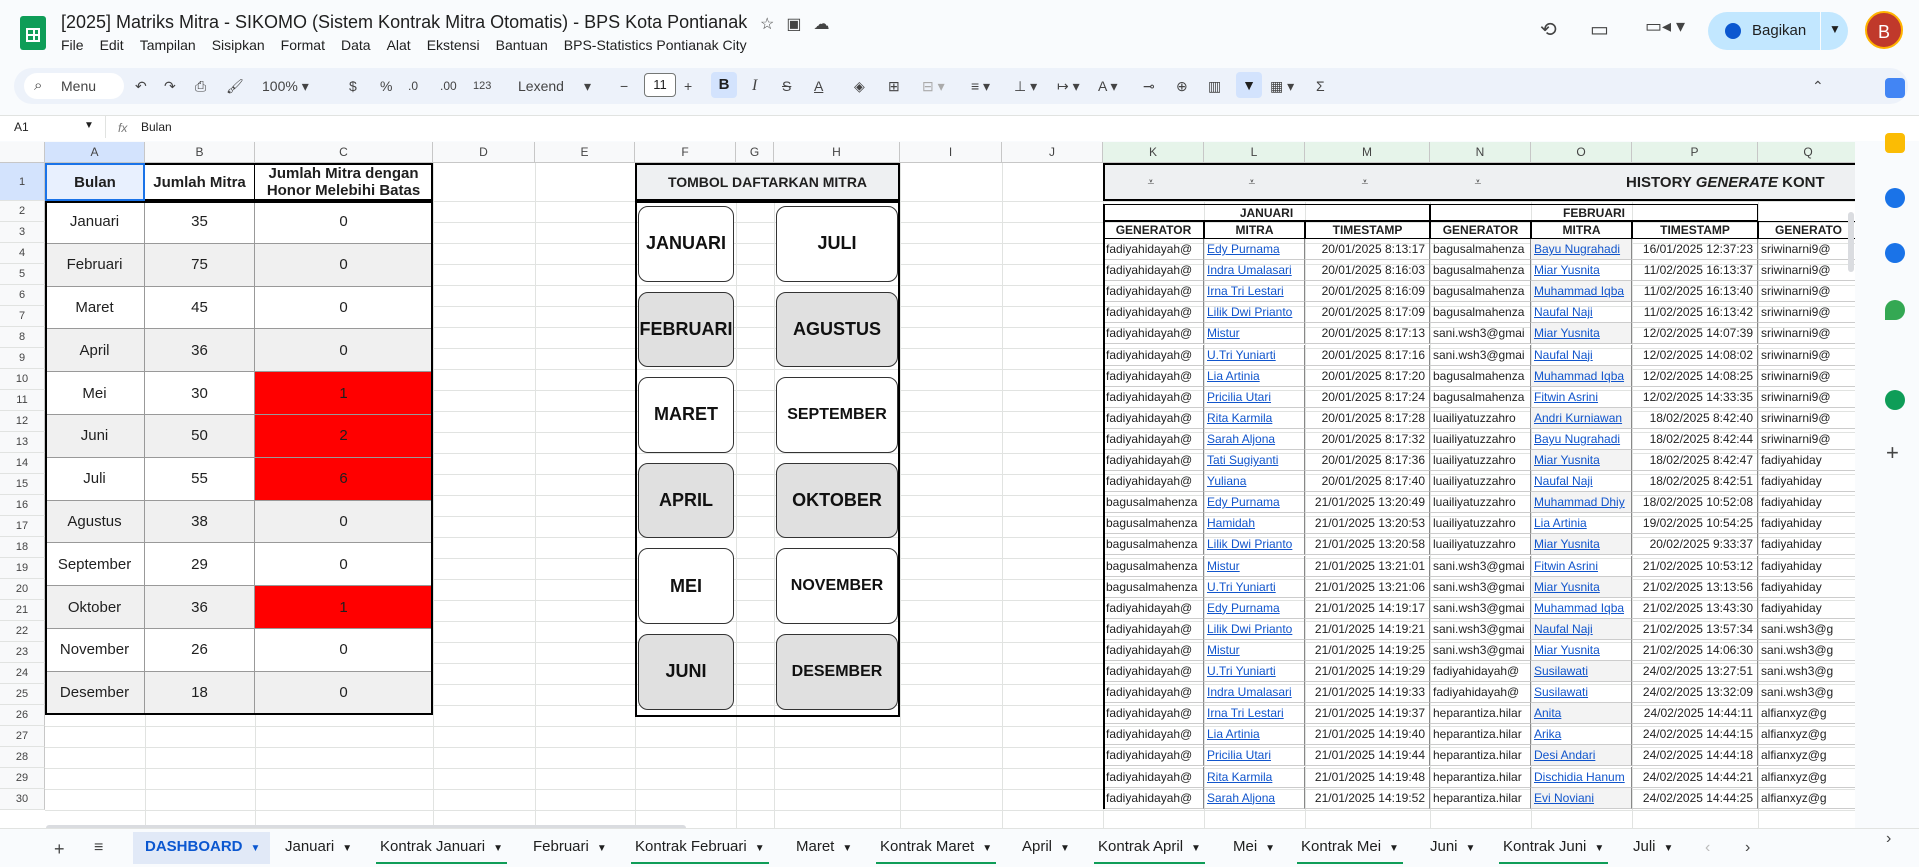 Image resolution: width=1919 pixels, height=867 pixels. What do you see at coordinates (837, 152) in the screenshot?
I see `column-header-H: H` at bounding box center [837, 152].